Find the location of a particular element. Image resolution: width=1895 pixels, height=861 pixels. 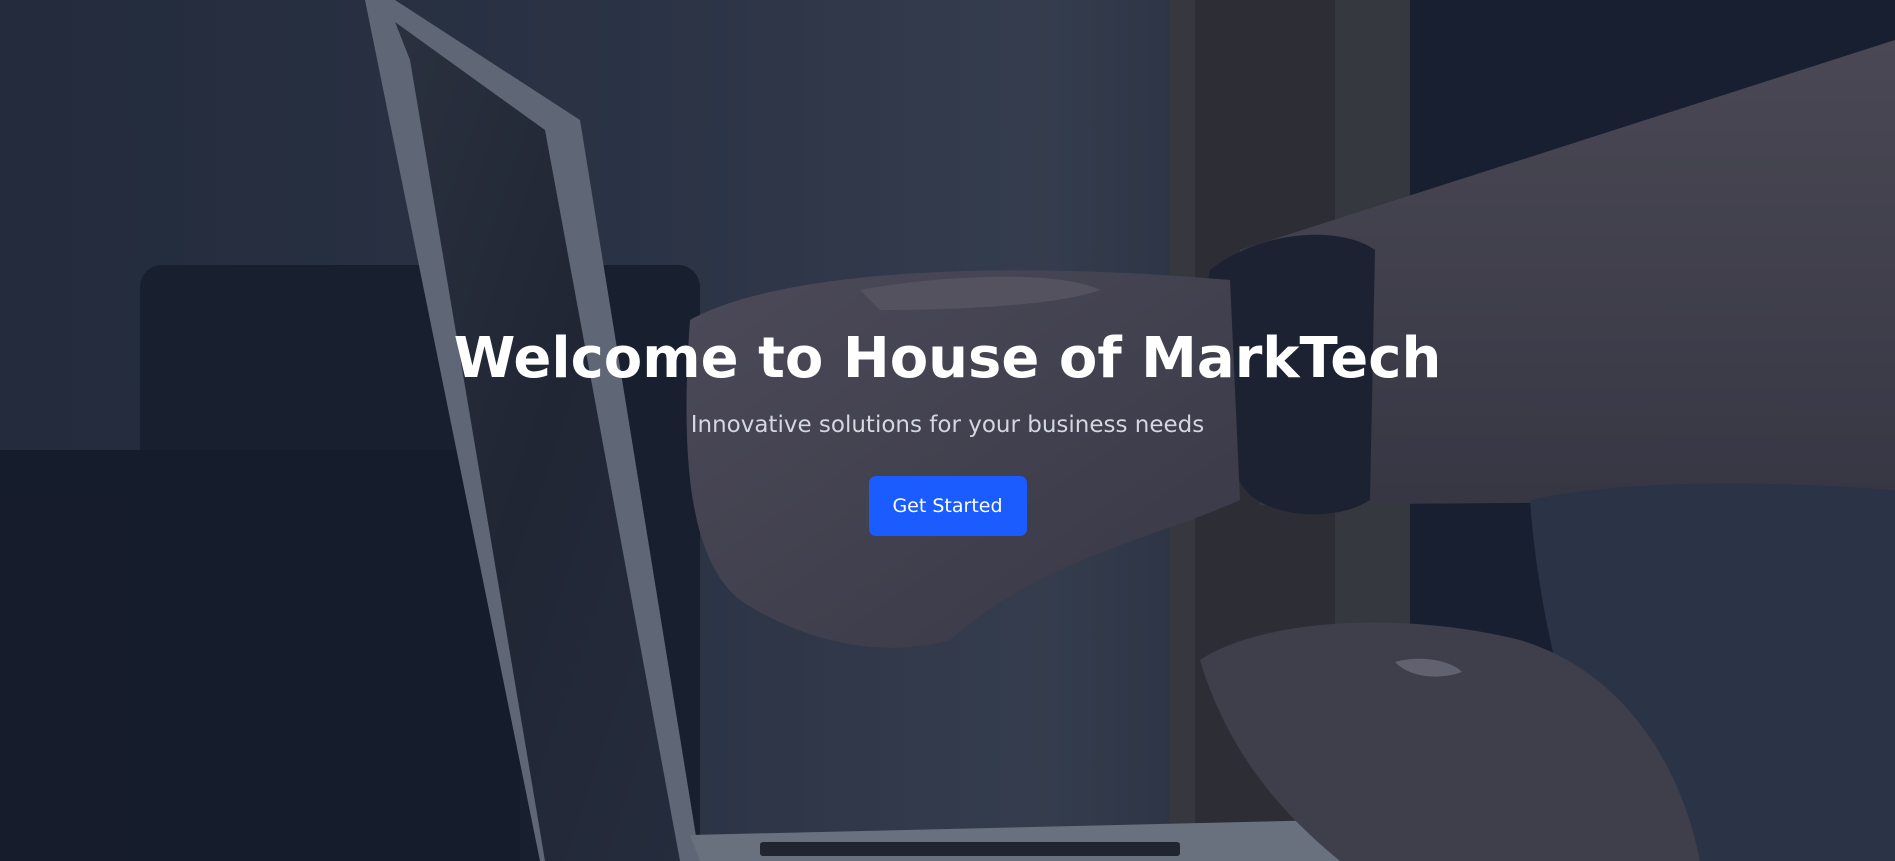

get-started-button: Get Started is located at coordinates (947, 506).